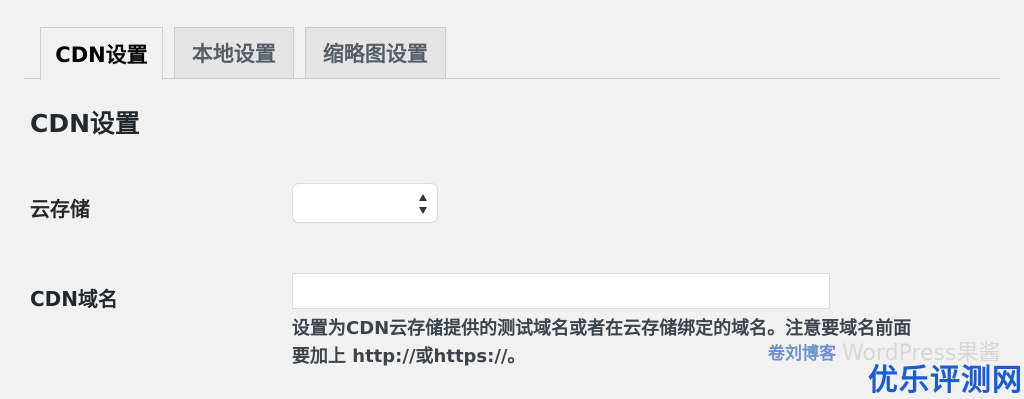  I want to click on cdn-domain-input, so click(561, 291).